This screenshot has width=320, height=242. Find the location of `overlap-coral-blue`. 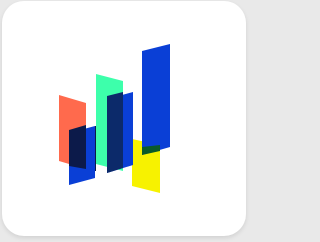

overlap-coral-blue is located at coordinates (77, 147).